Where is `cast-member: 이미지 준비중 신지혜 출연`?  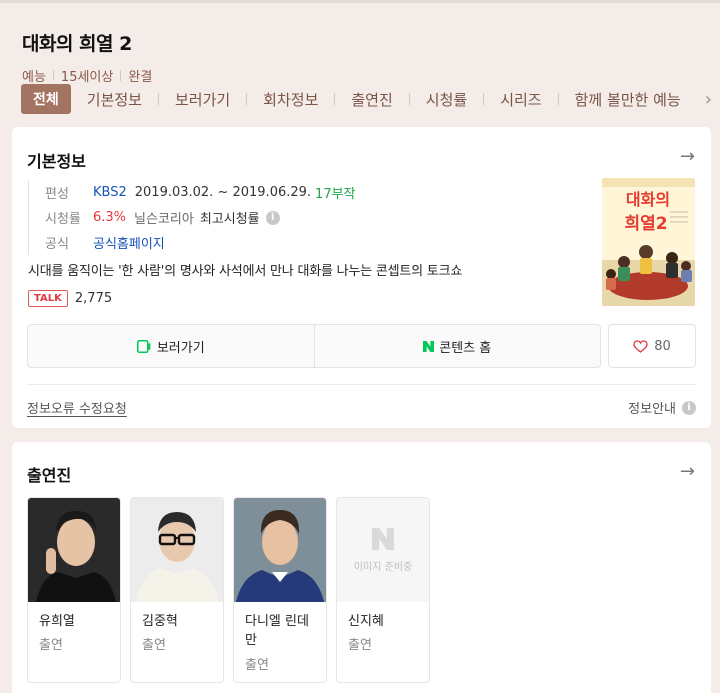 cast-member: 이미지 준비중 신지혜 출연 is located at coordinates (383, 590).